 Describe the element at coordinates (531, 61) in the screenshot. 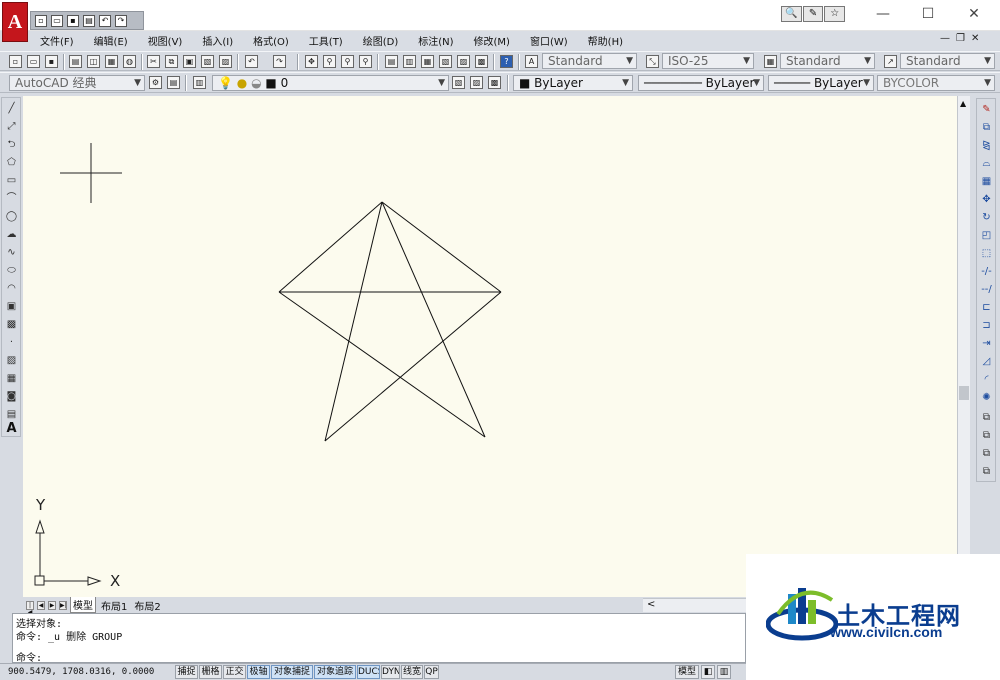

I see `text-style-icon: A` at that location.